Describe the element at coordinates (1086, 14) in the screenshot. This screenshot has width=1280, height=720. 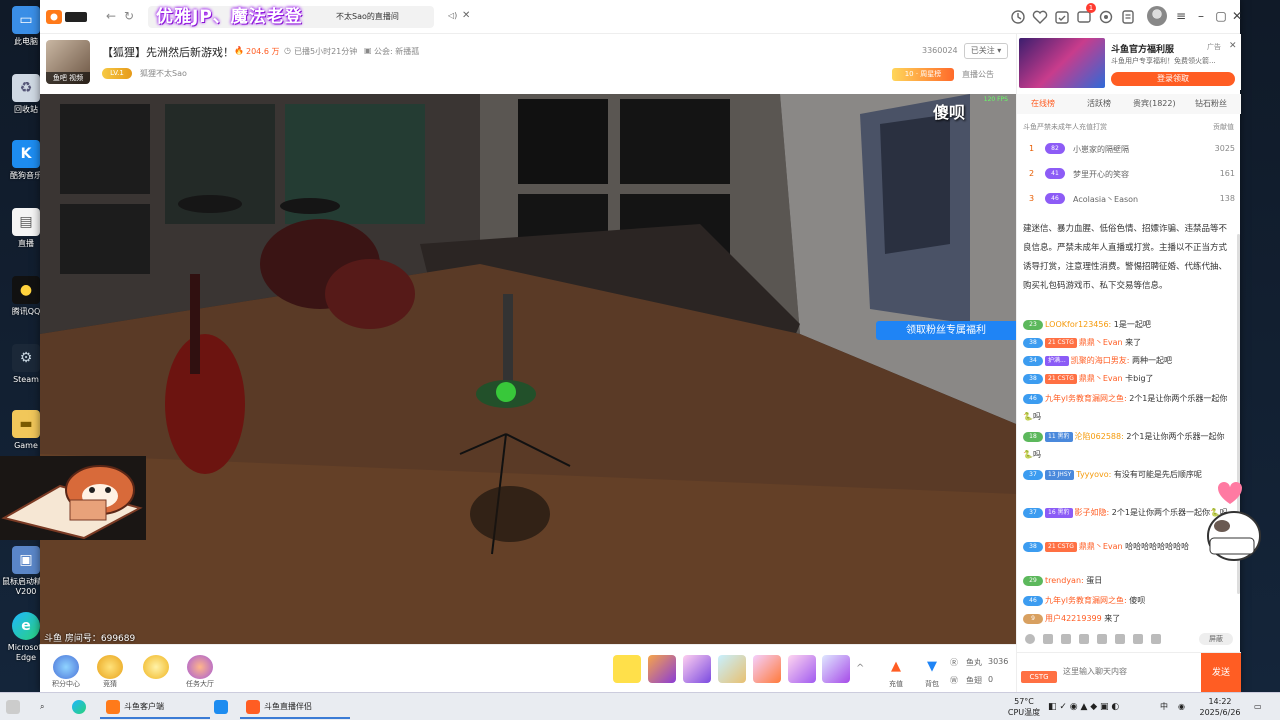
I see `message-icon: 1` at that location.